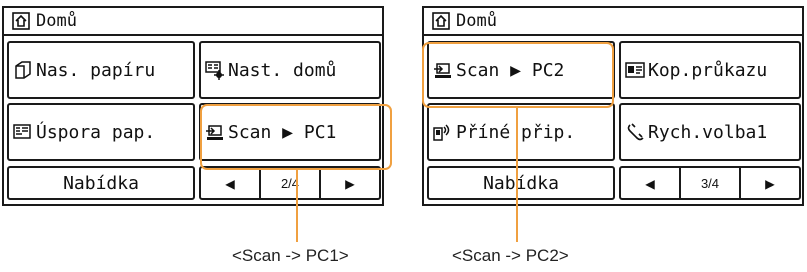  I want to click on callout-label-pc1: <Scan -> PC1>, so click(290, 255).